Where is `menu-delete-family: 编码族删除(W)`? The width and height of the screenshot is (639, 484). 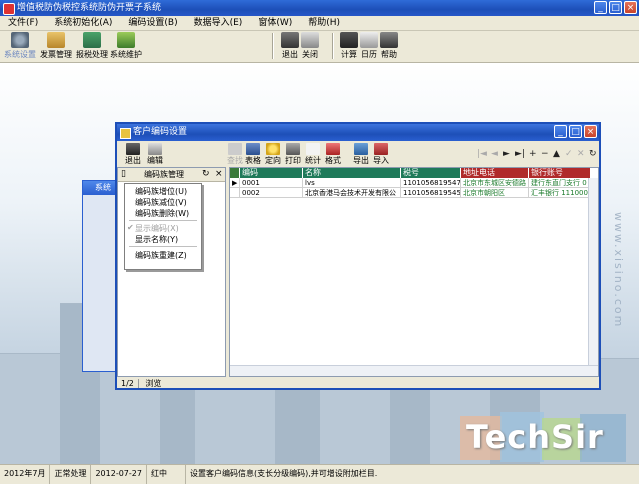 menu-delete-family: 编码族删除(W) is located at coordinates (162, 213).